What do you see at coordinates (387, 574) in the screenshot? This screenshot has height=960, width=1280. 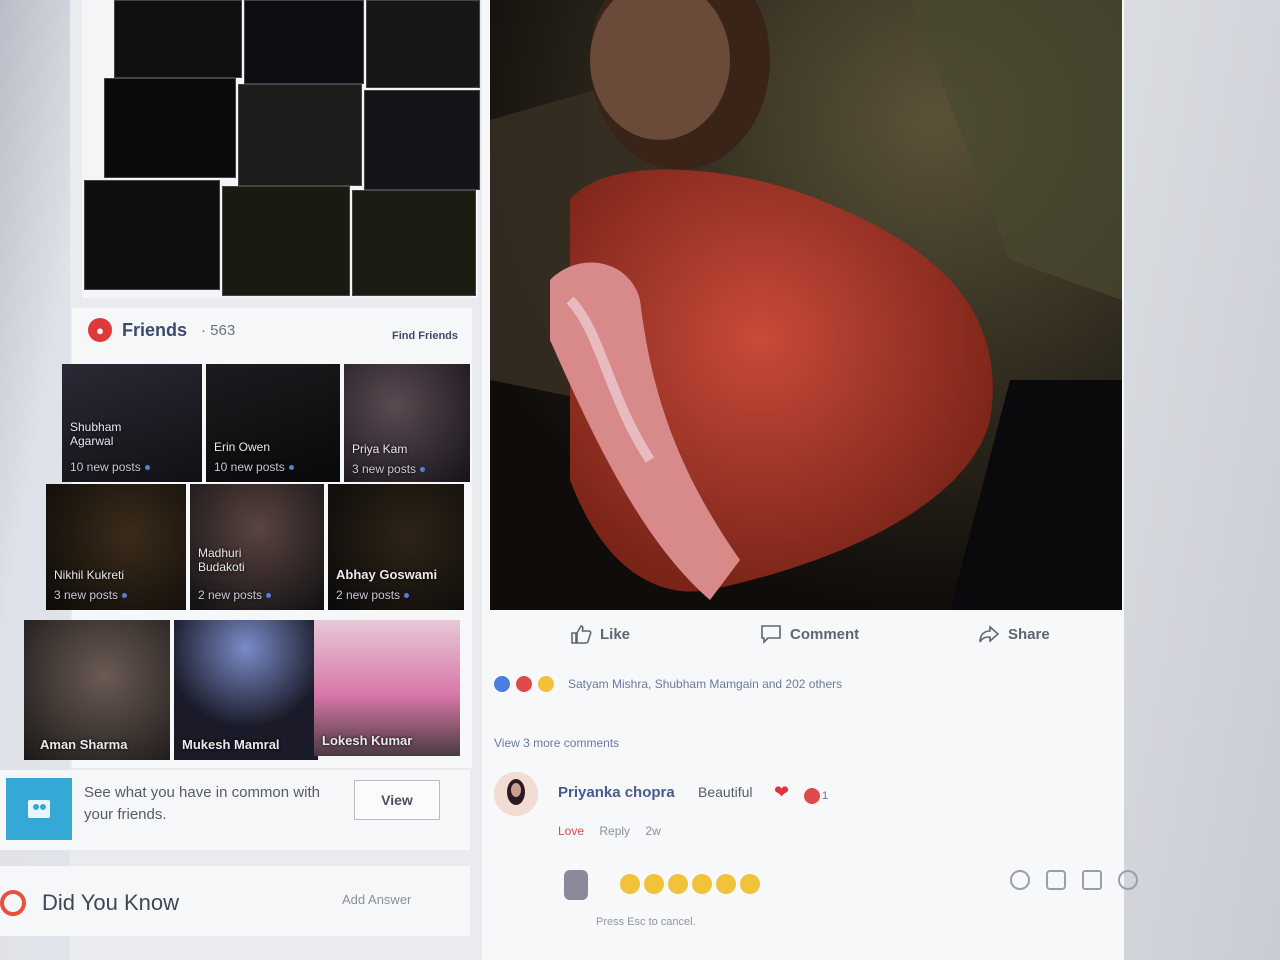 I see `friend-name: Abhay Goswami` at bounding box center [387, 574].